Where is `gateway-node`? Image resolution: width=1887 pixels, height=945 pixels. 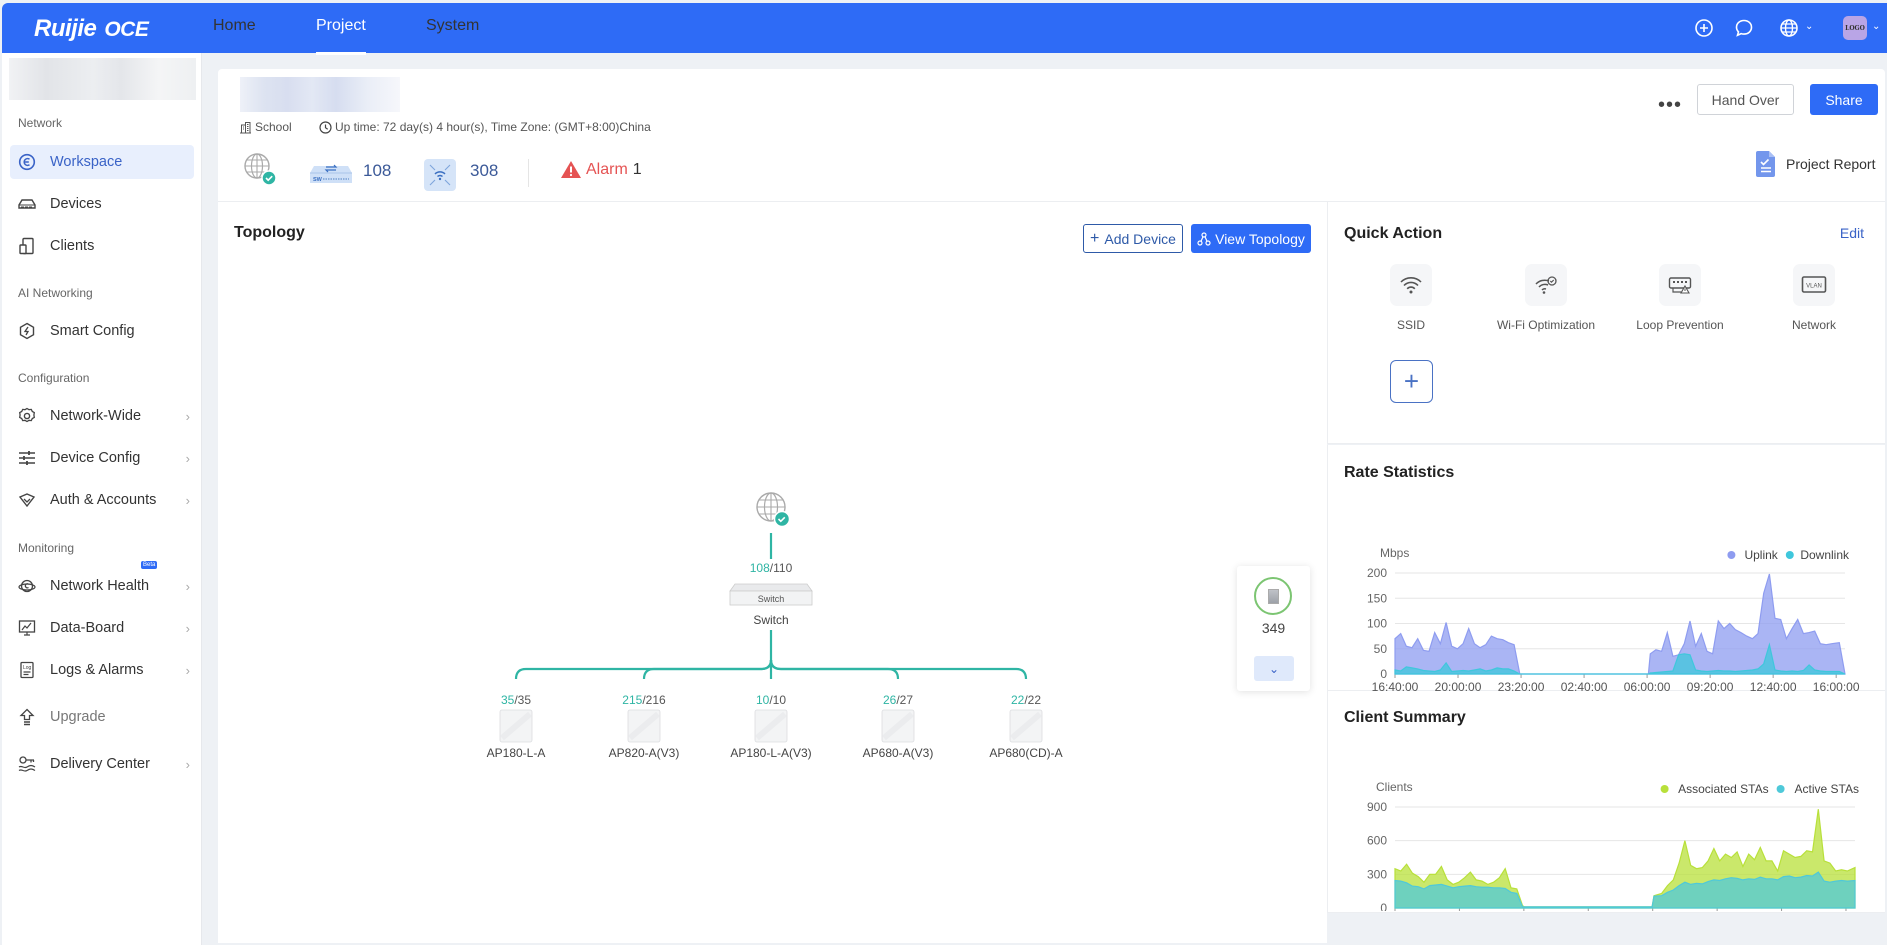
gateway-node is located at coordinates (773, 510).